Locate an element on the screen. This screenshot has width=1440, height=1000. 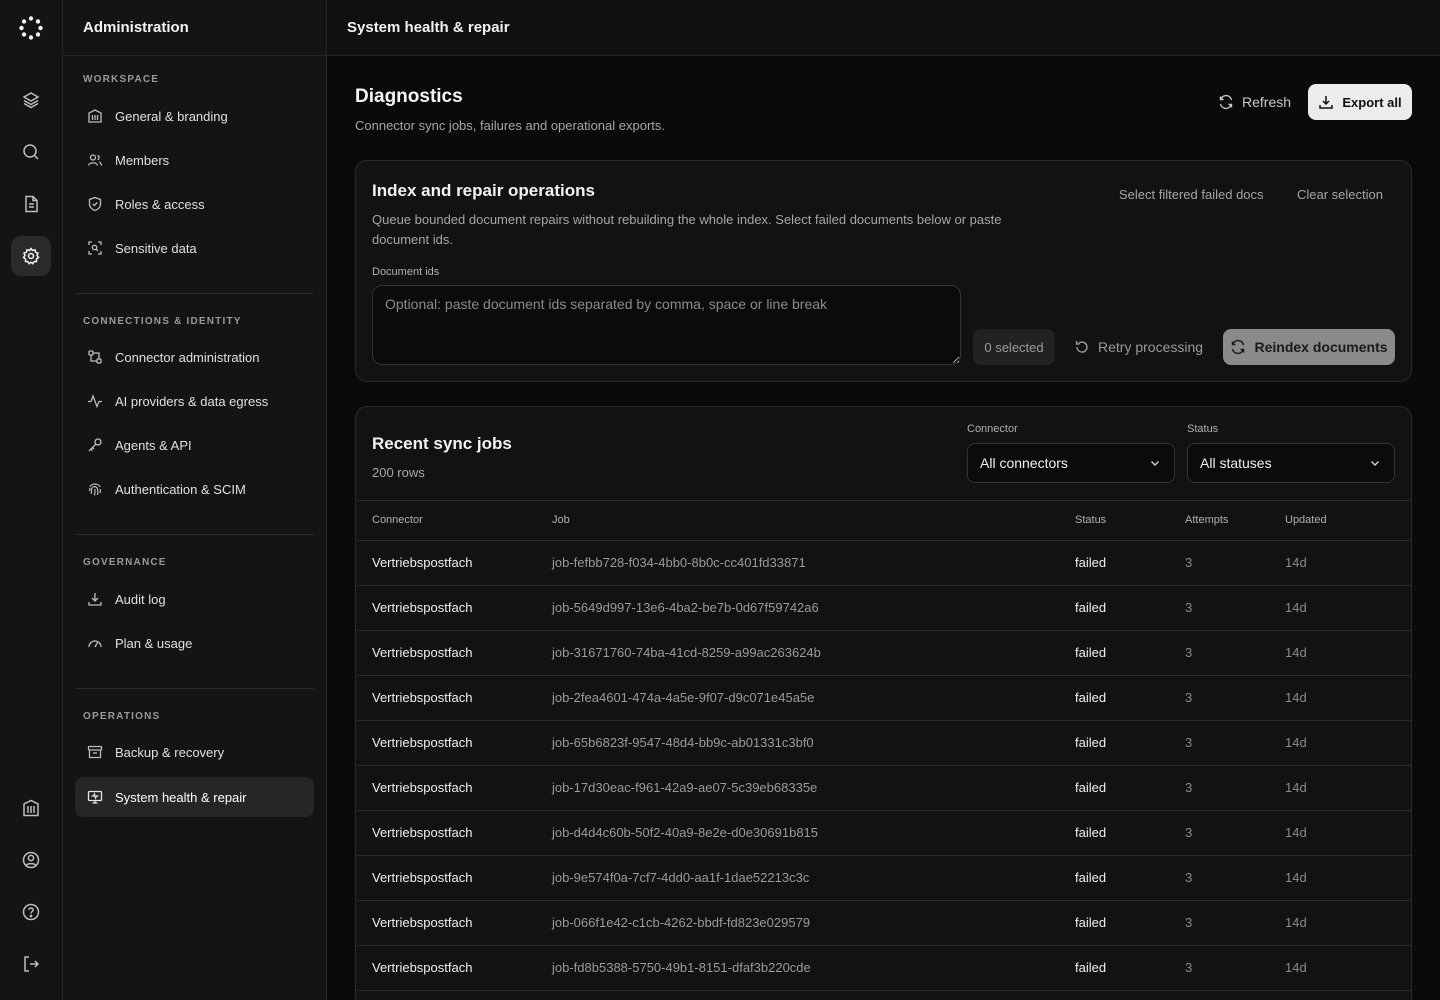
sidebar-item-backup-recovery: Backup & recovery is located at coordinates (194, 752).